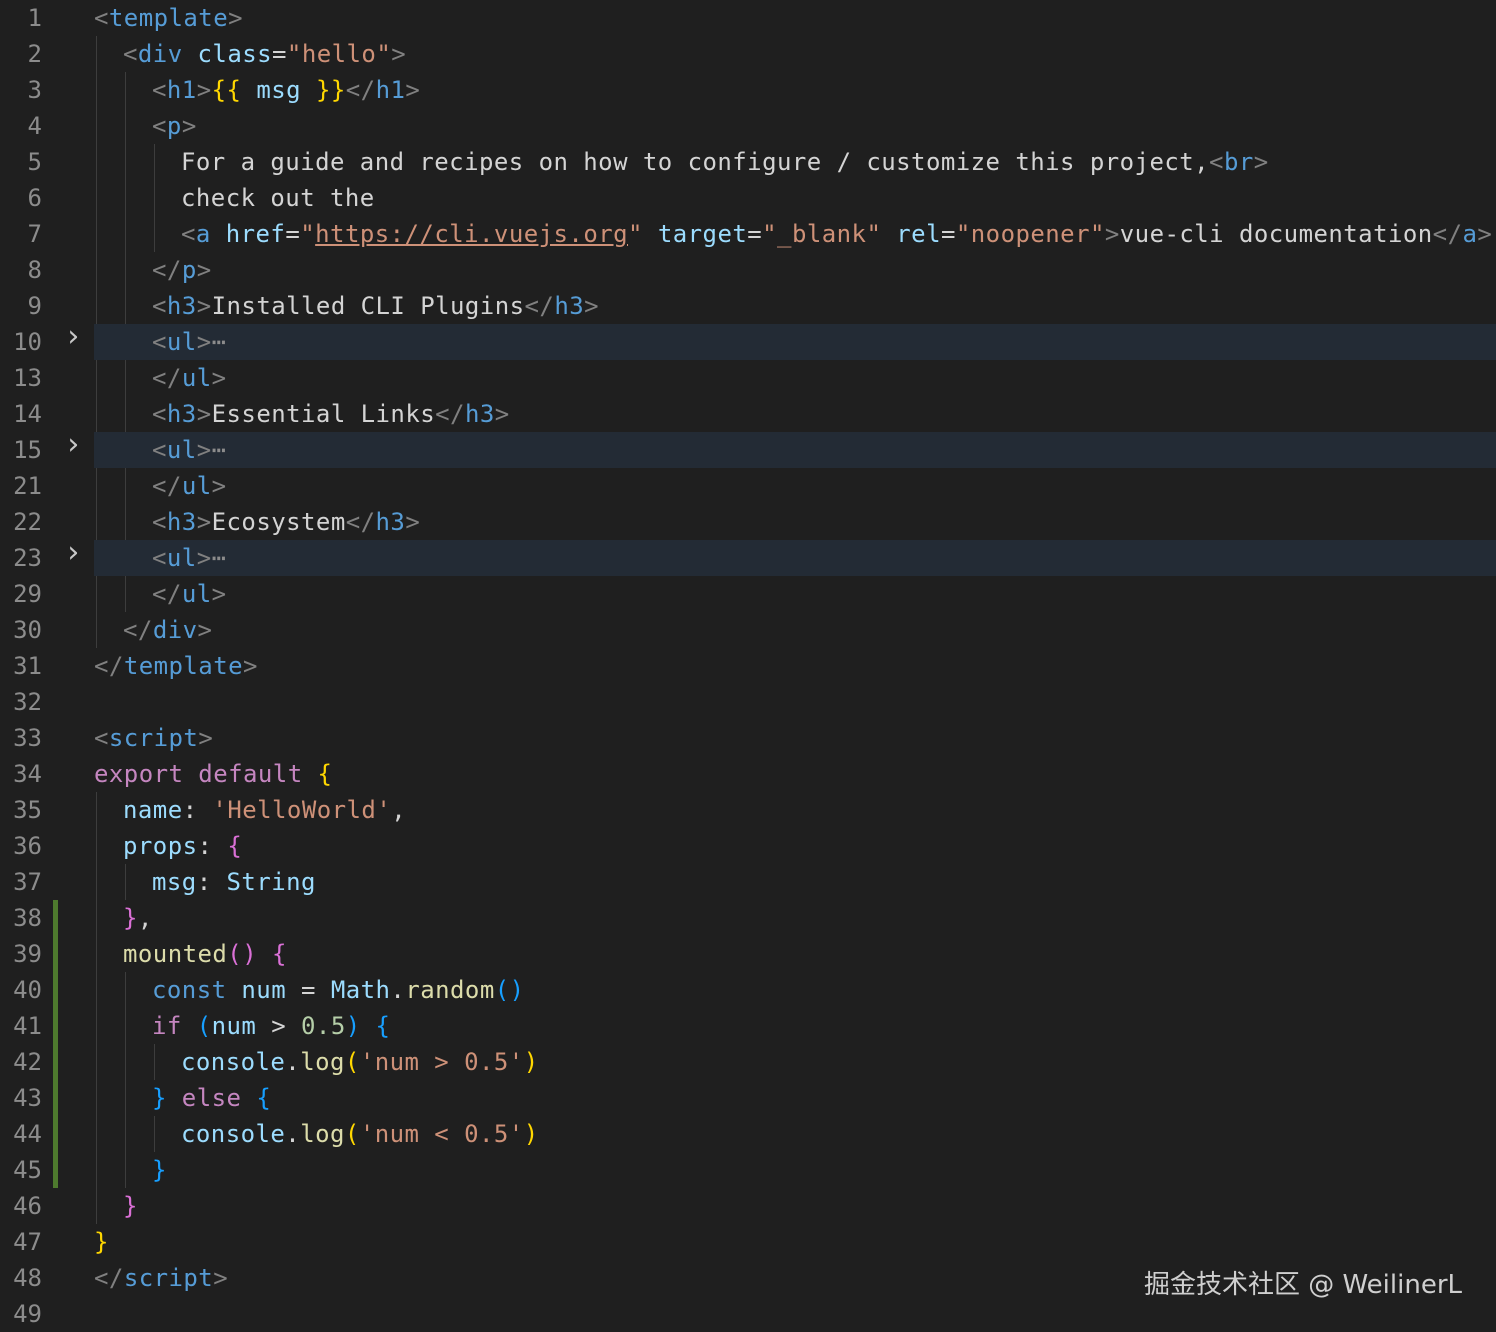 The height and width of the screenshot is (1332, 1496). What do you see at coordinates (21, 630) in the screenshot?
I see `line-number: 30` at bounding box center [21, 630].